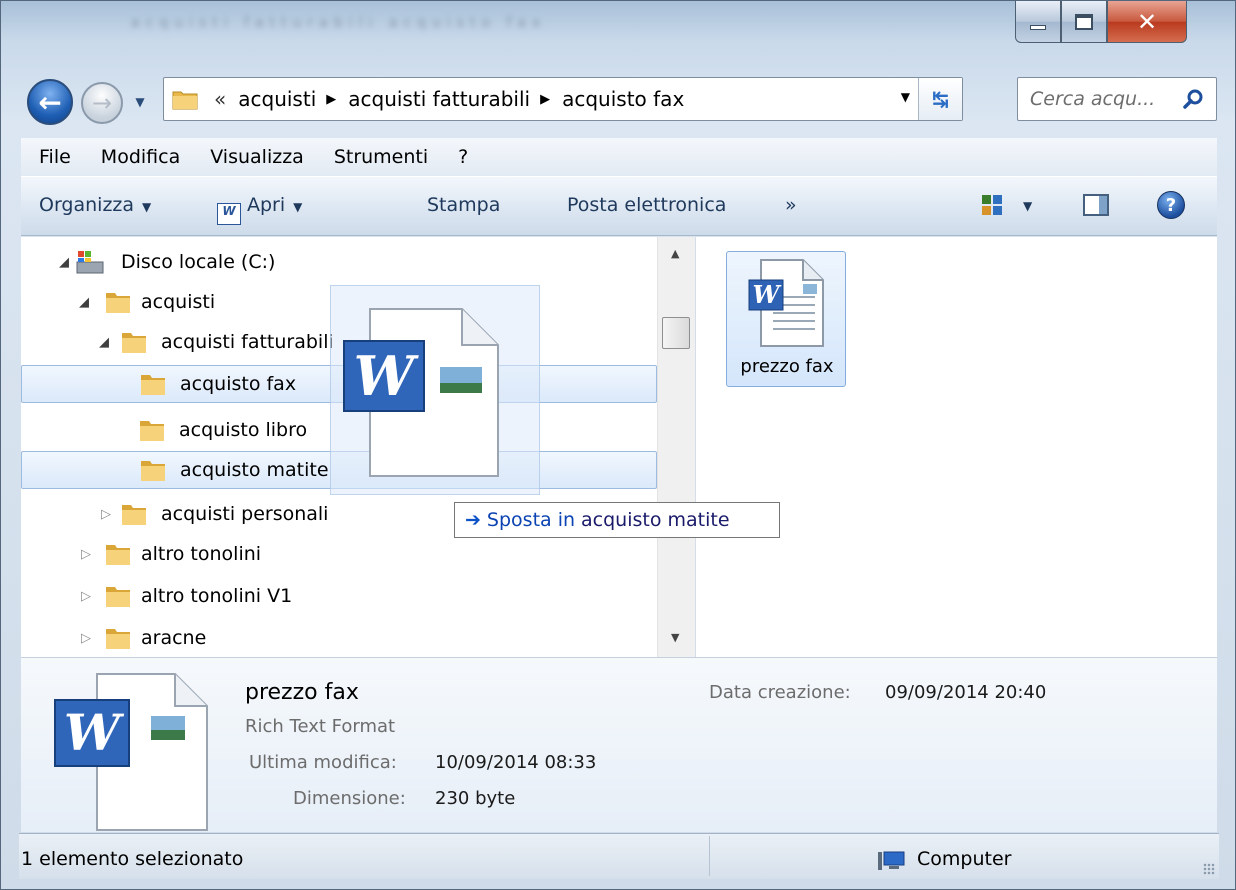 The height and width of the screenshot is (890, 1236). I want to click on print-button: Stampa, so click(463, 205).